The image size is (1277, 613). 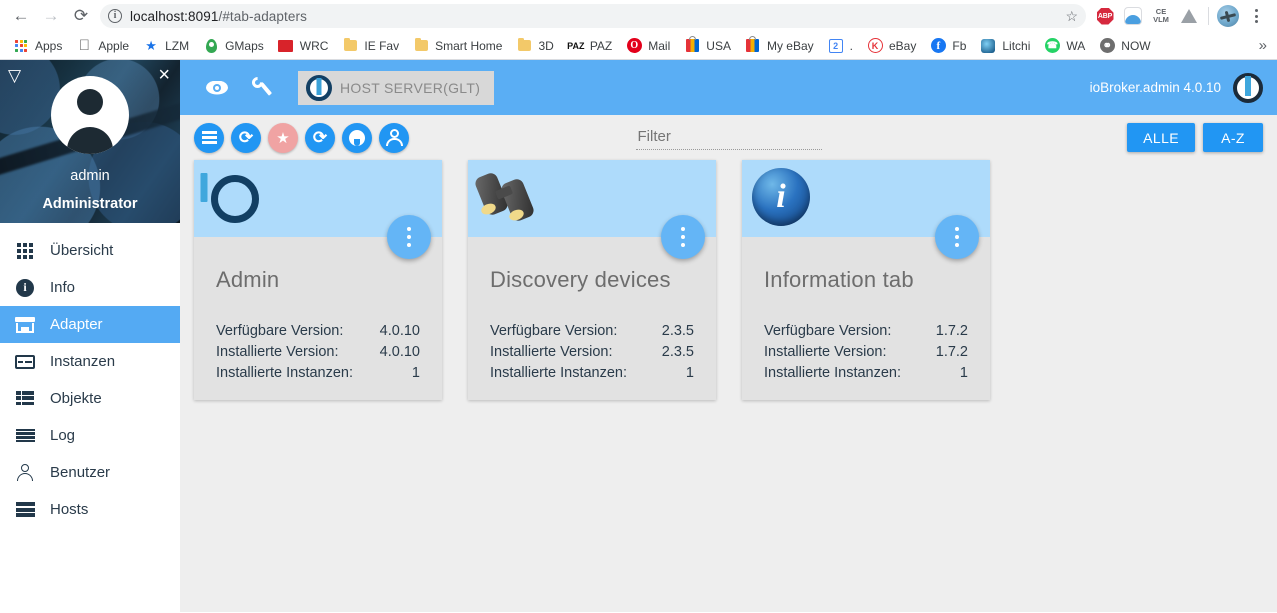 What do you see at coordinates (90, 115) in the screenshot?
I see `user-avatar-icon` at bounding box center [90, 115].